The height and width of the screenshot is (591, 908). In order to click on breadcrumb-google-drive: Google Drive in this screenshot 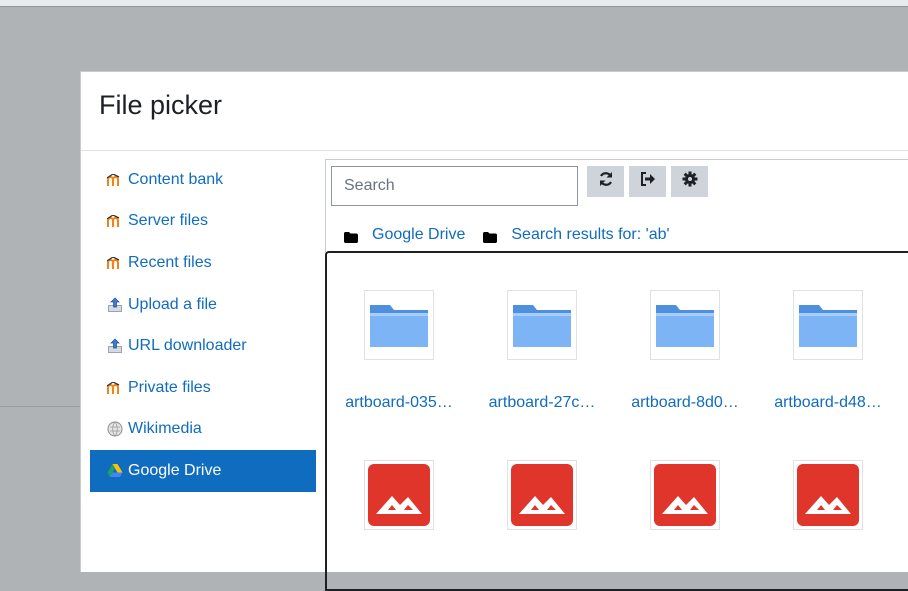, I will do `click(418, 235)`.